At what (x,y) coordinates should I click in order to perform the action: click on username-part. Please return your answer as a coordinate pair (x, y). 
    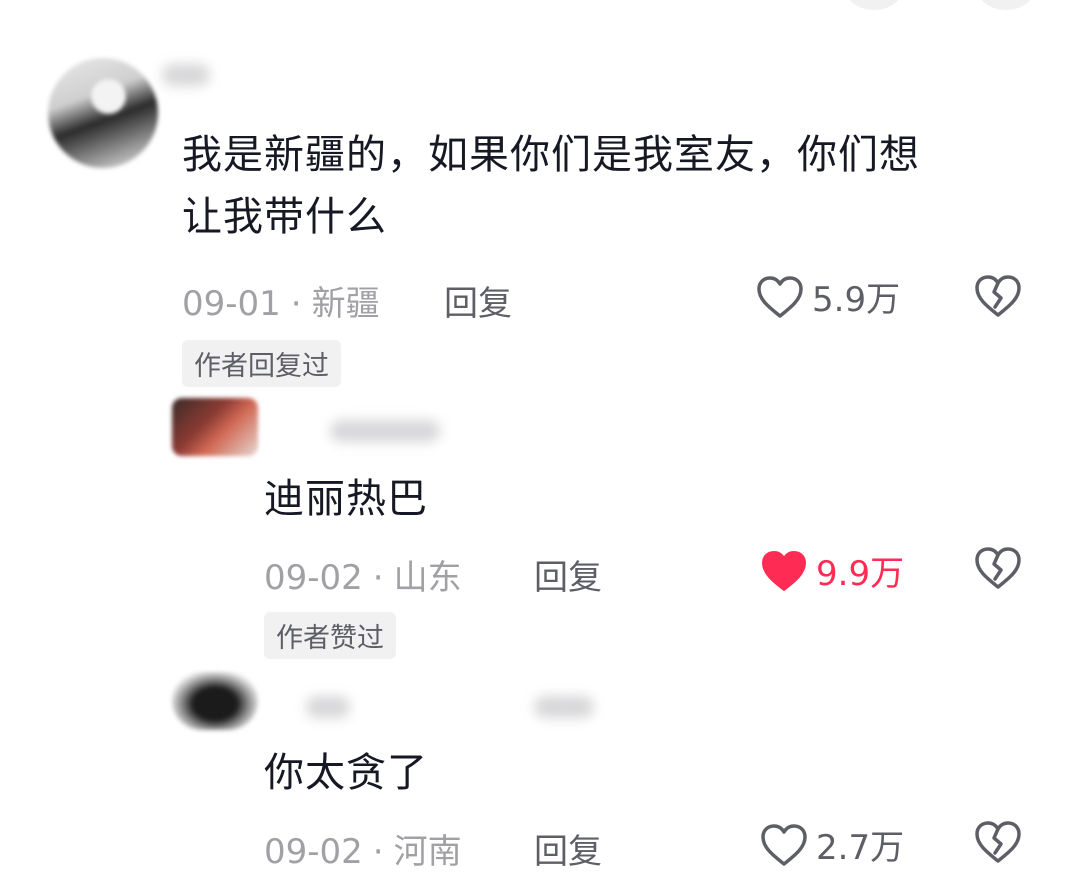
    Looking at the image, I should click on (564, 707).